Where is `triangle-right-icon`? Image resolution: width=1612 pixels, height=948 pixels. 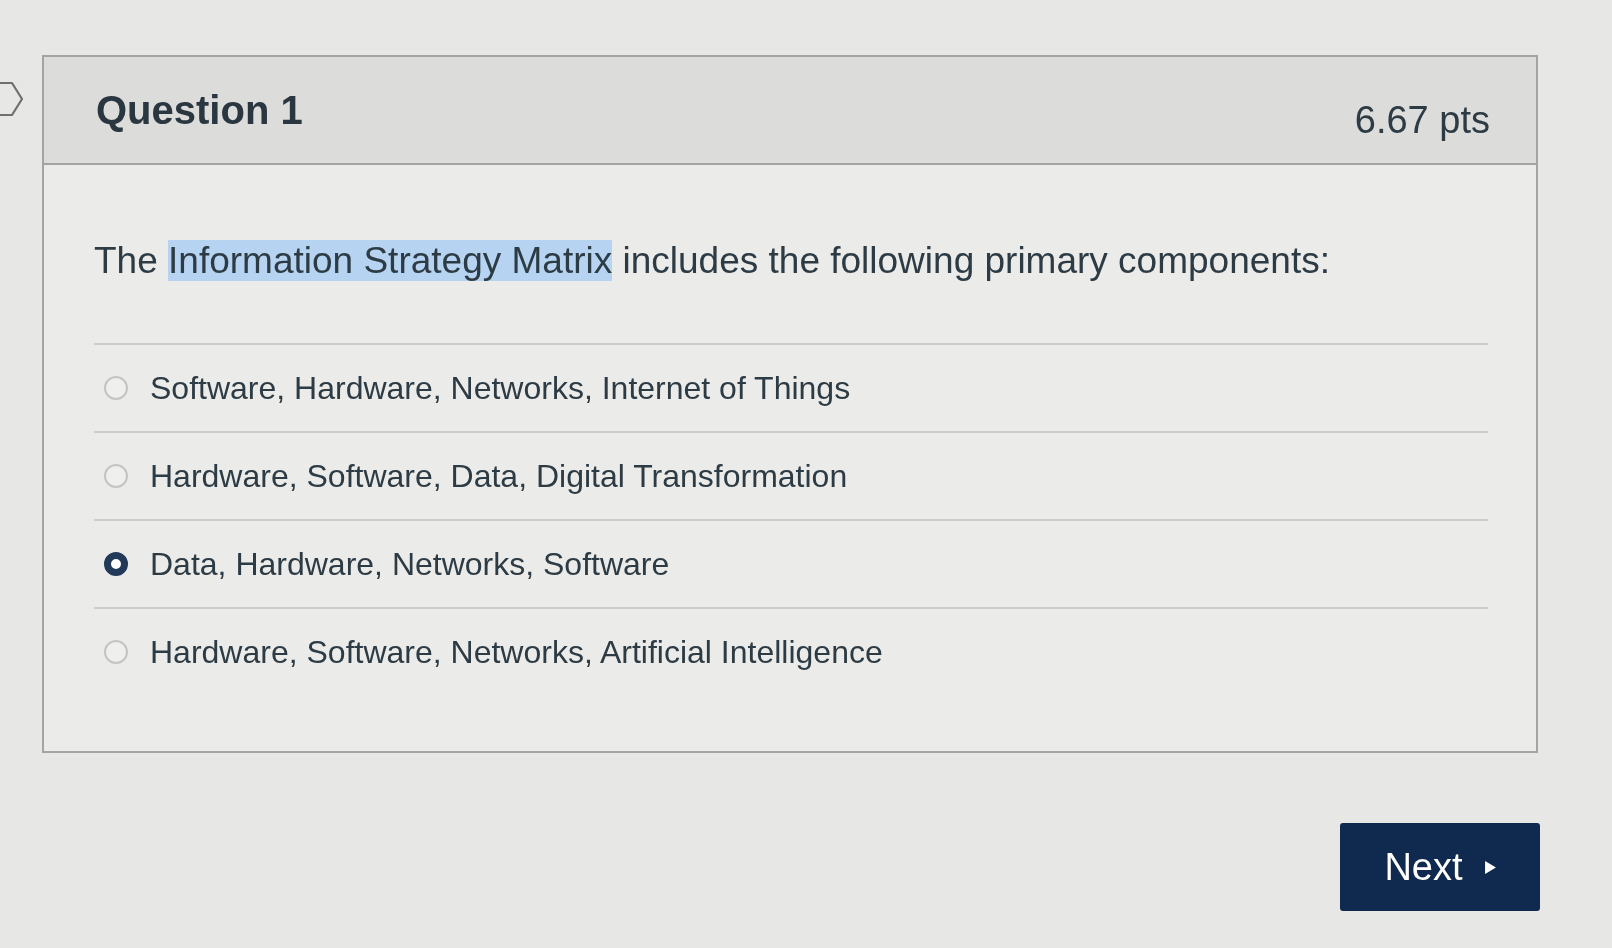
triangle-right-icon is located at coordinates (1490, 867).